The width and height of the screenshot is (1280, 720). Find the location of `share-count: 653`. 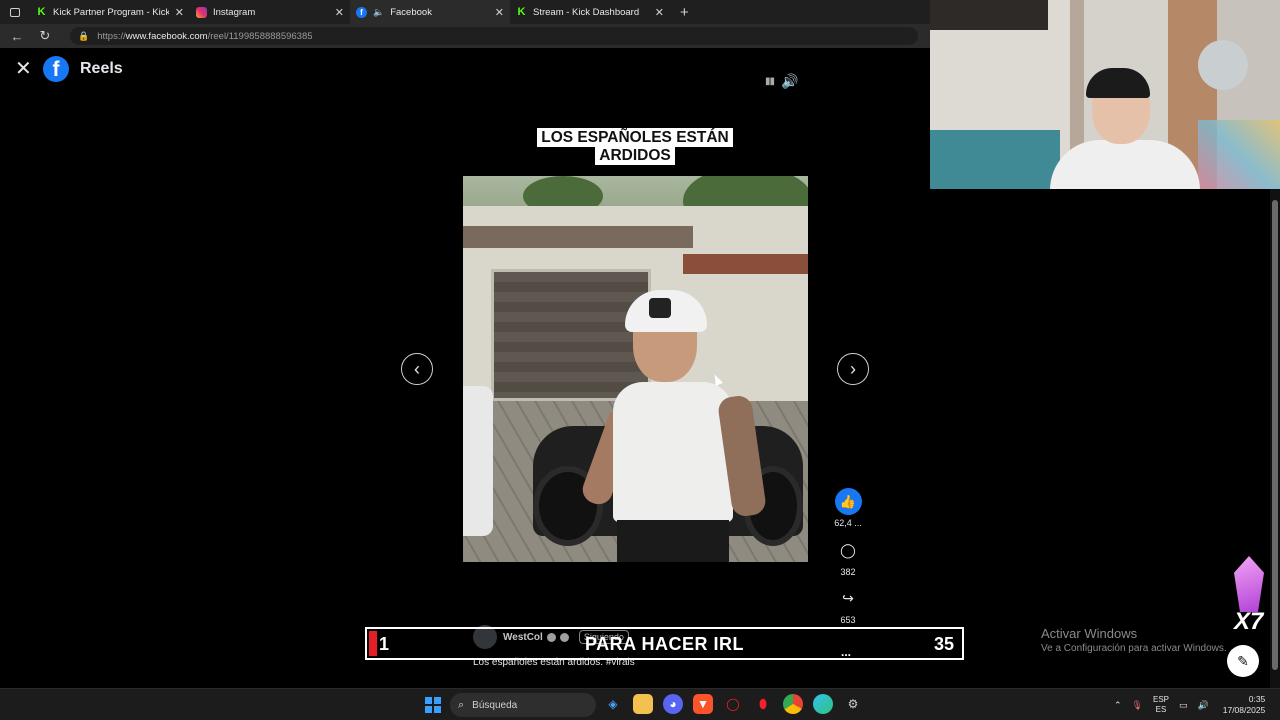

share-count: 653 is located at coordinates (848, 620).